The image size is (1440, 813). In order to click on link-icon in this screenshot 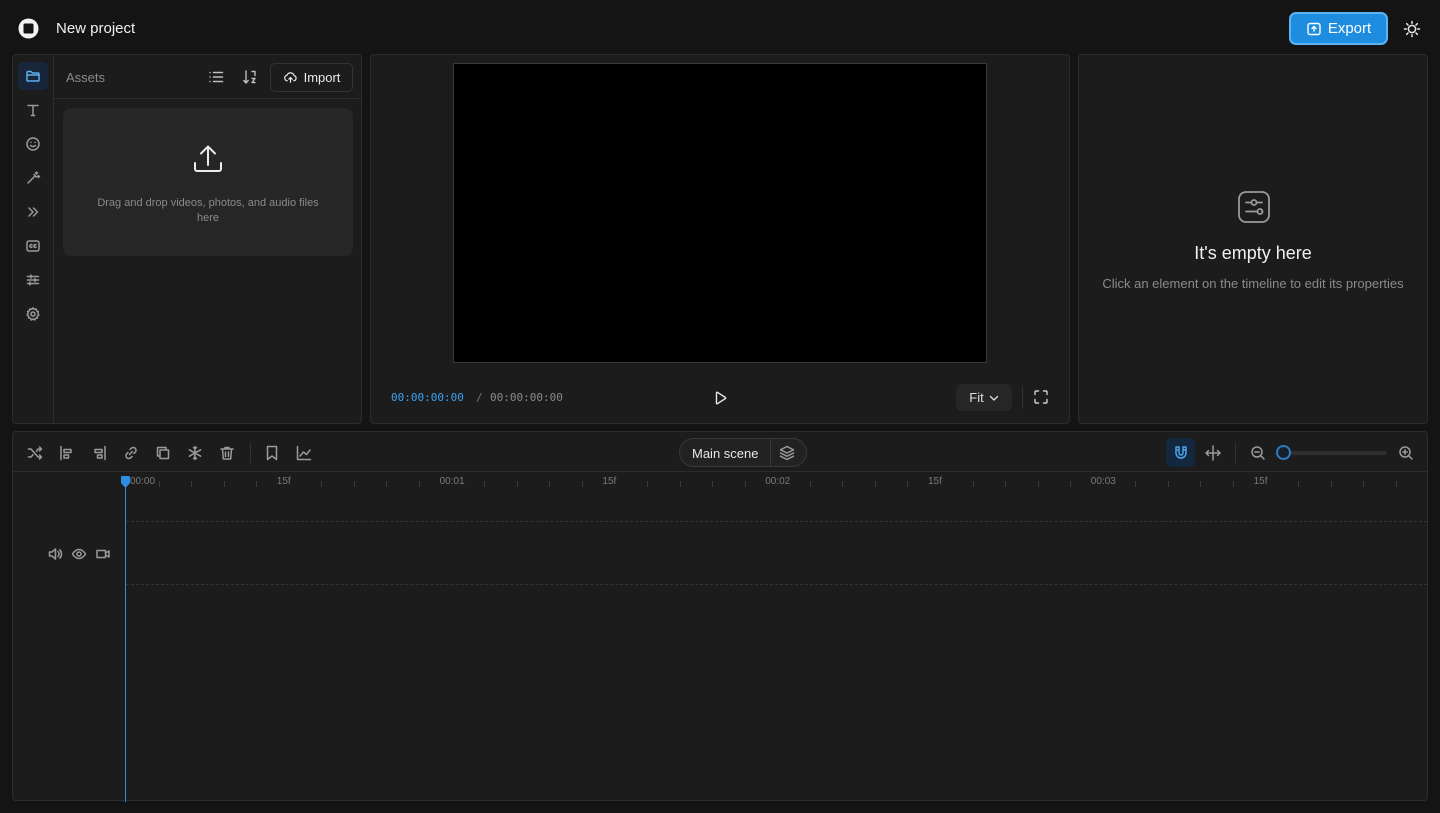, I will do `click(131, 453)`.